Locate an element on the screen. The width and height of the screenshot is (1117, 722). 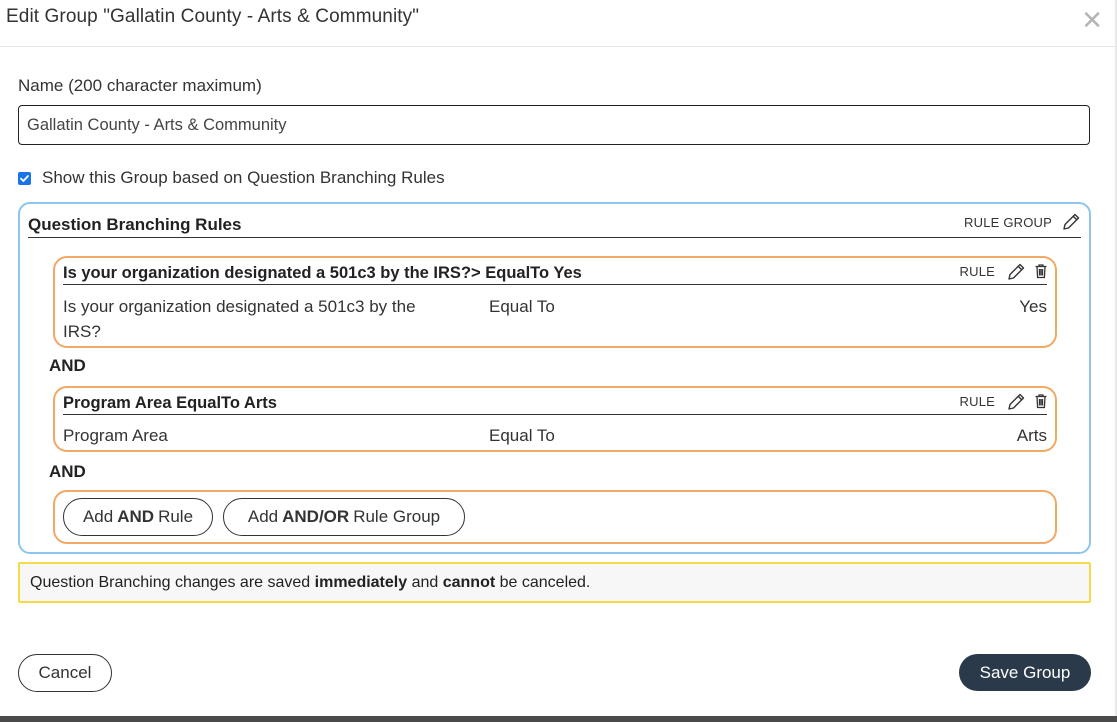
rule-value: Yes is located at coordinates (1033, 306).